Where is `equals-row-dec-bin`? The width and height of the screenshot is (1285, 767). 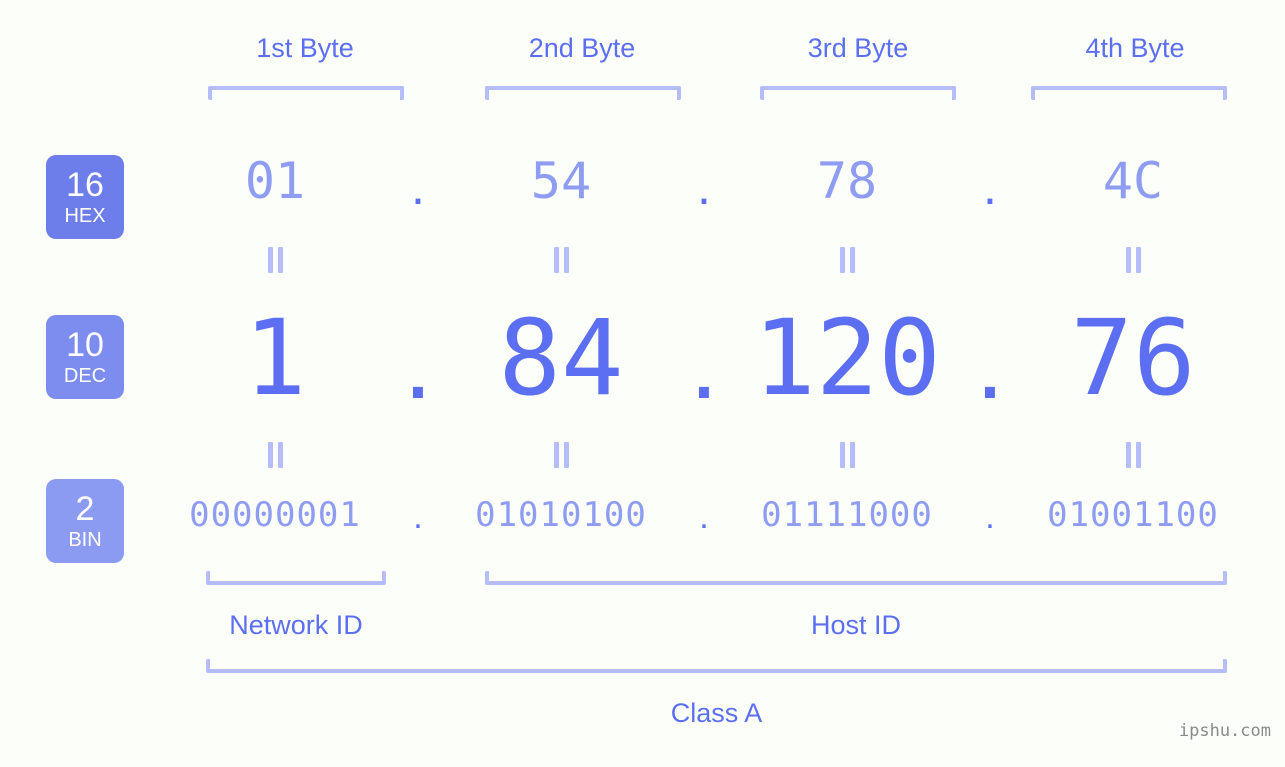
equals-row-dec-bin is located at coordinates (705, 455).